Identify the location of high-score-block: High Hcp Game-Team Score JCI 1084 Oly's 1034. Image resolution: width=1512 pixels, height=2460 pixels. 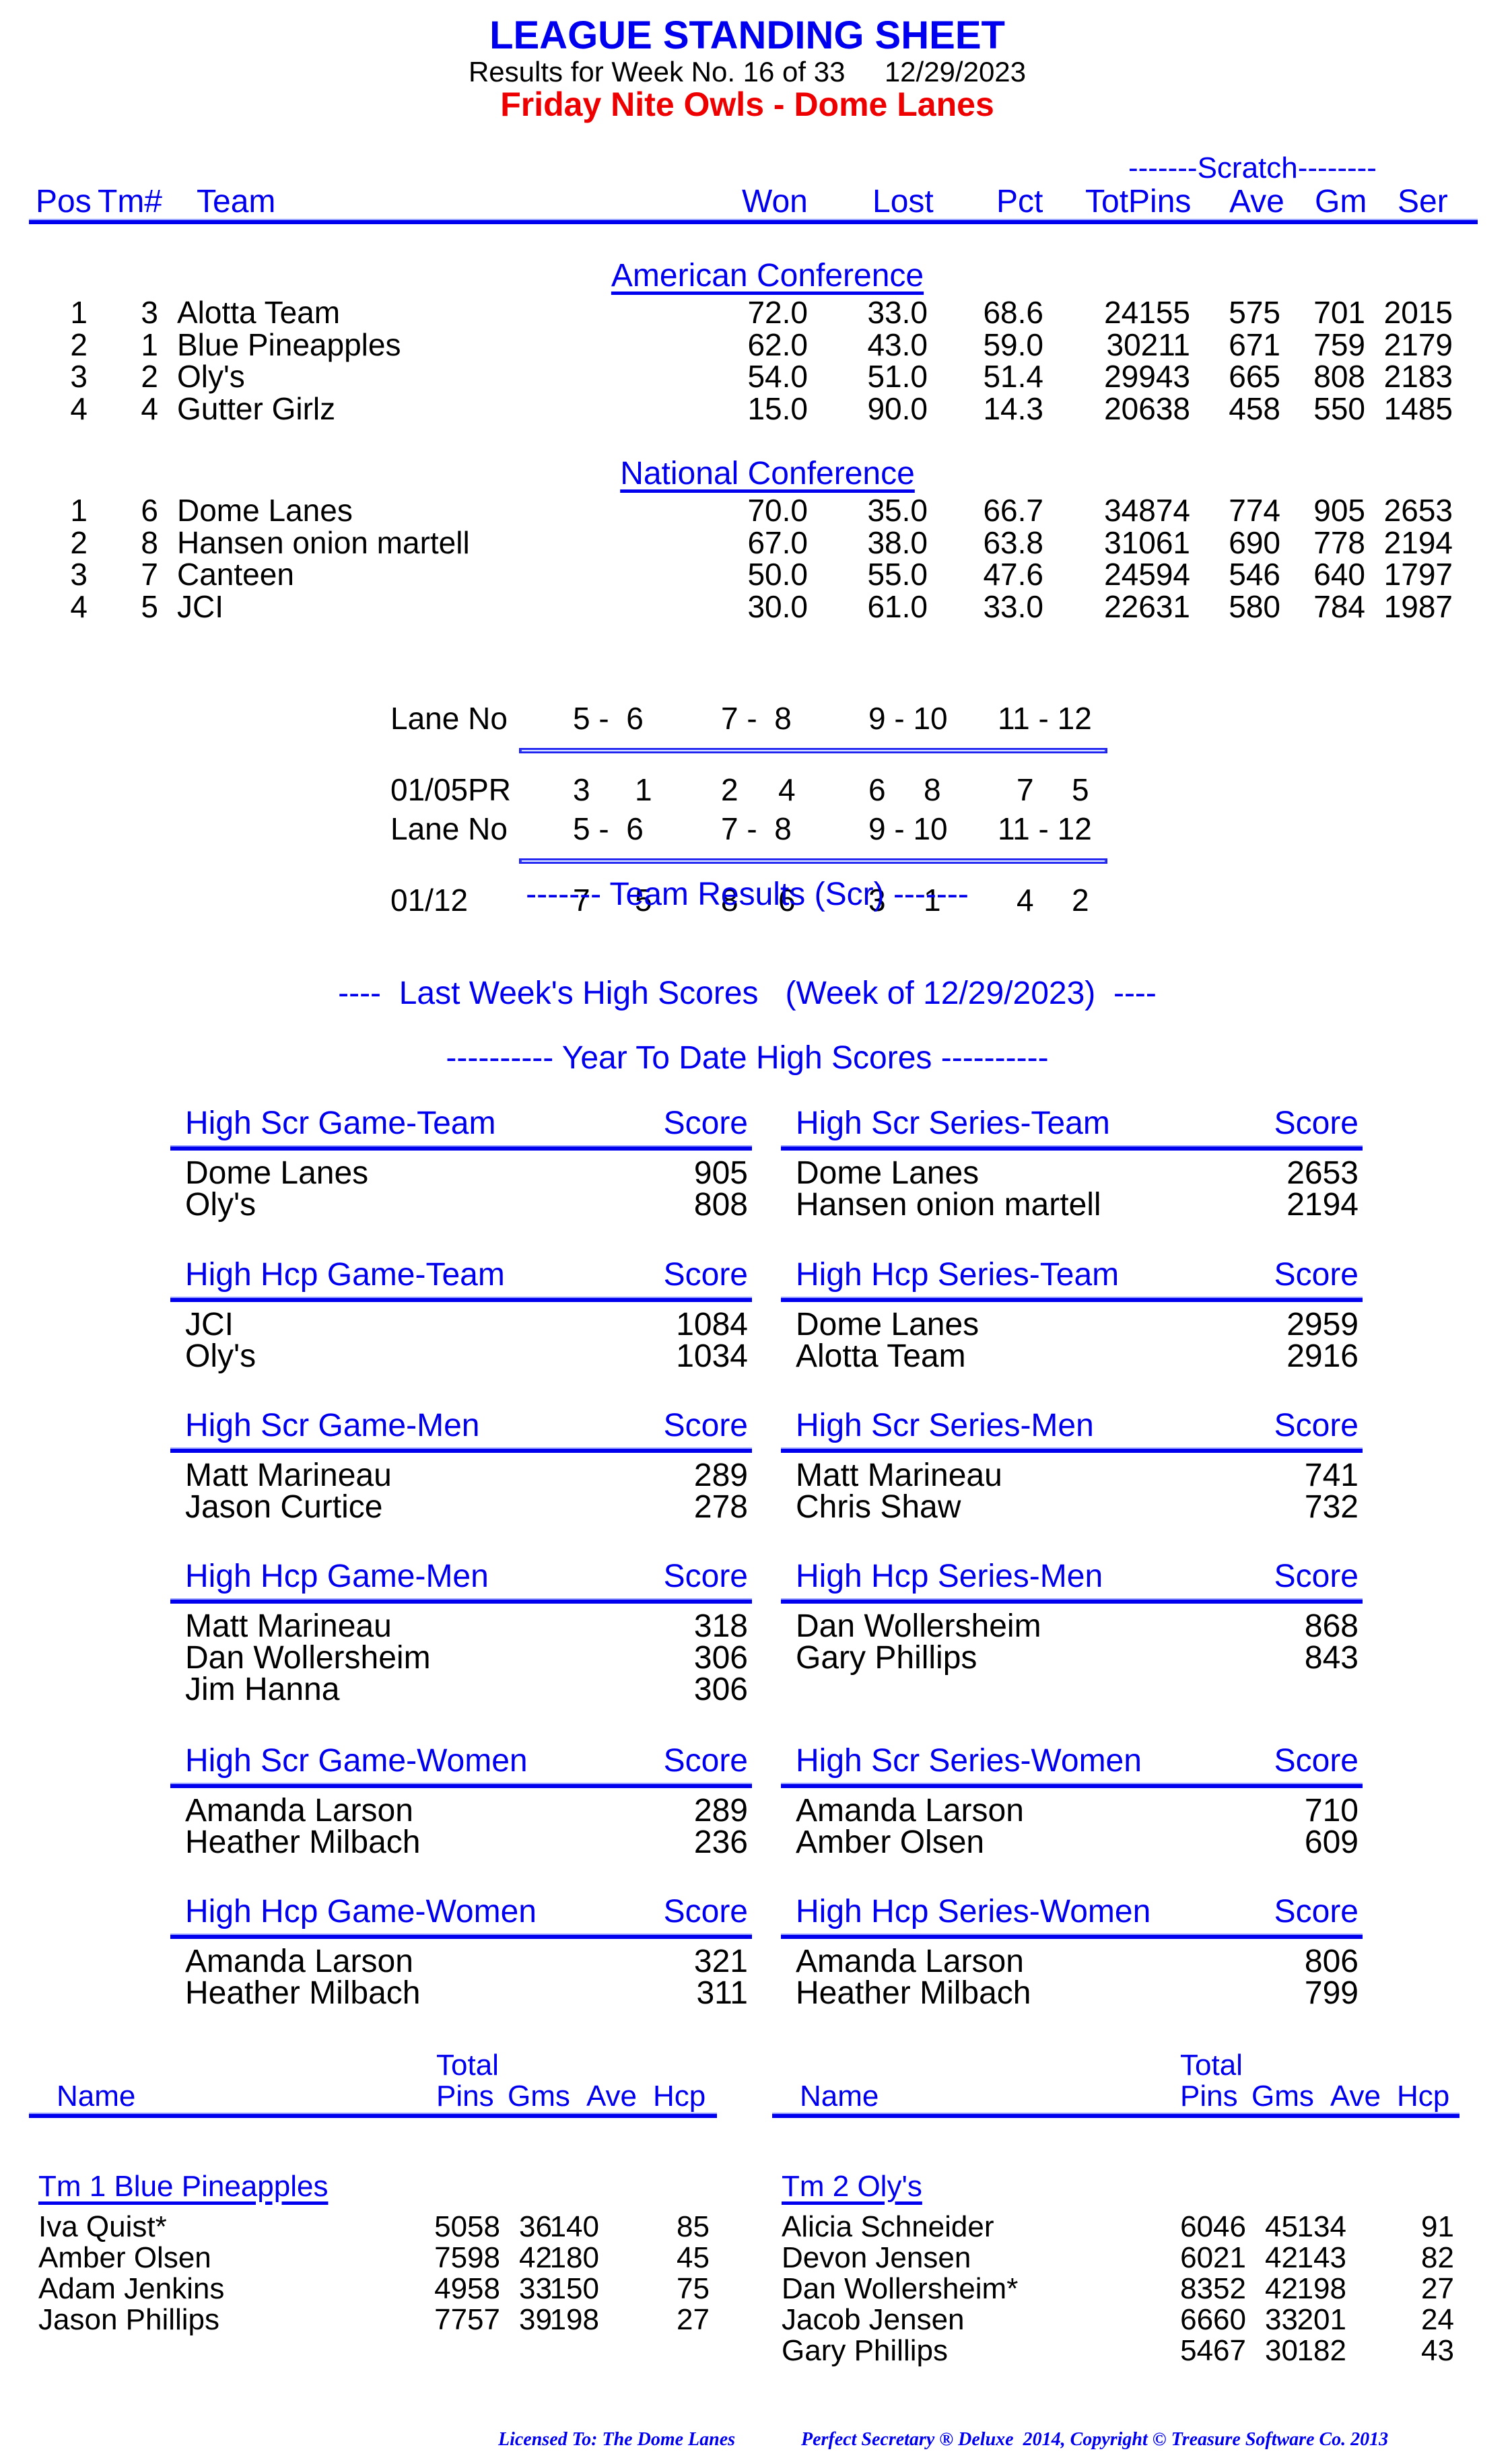
(461, 1326).